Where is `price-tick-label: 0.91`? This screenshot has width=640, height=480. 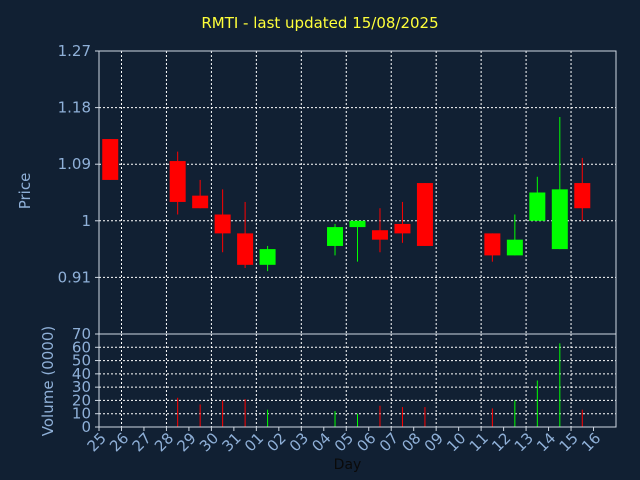
price-tick-label: 0.91 is located at coordinates (74, 277).